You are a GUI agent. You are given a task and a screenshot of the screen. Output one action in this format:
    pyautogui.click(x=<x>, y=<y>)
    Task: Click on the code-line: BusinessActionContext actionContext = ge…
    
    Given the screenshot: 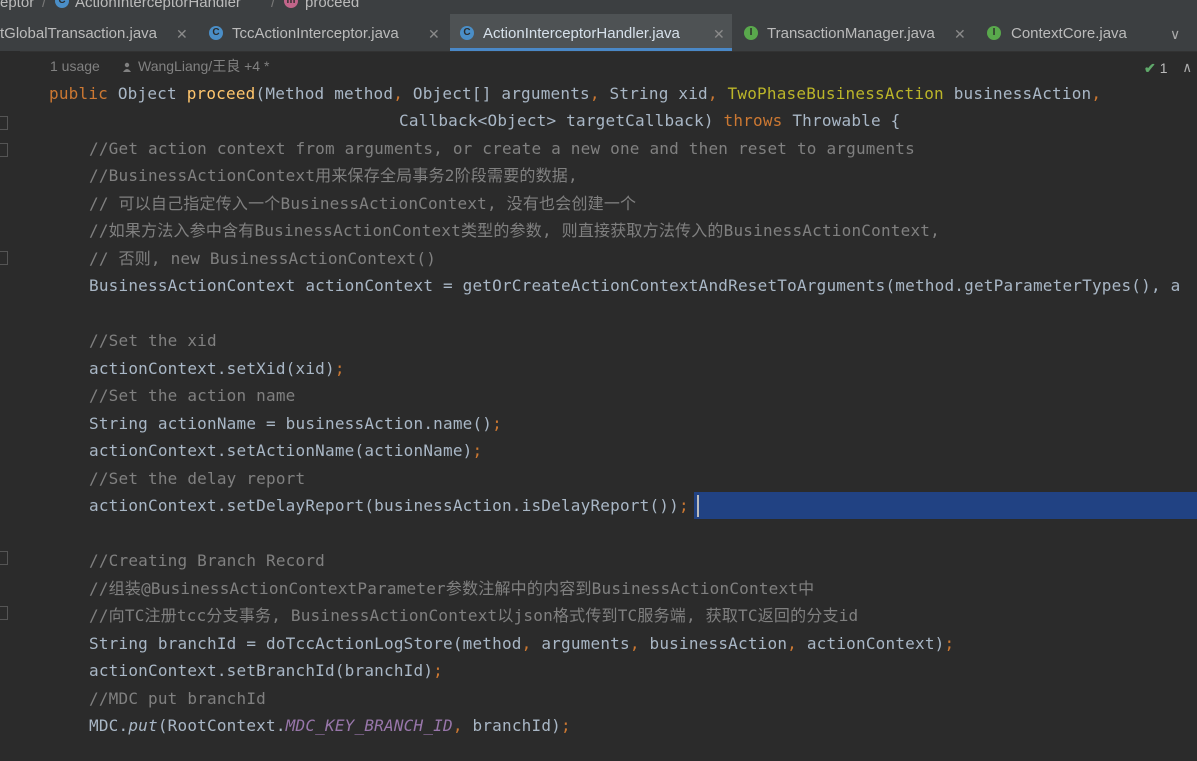 What is the action you would take?
    pyautogui.click(x=635, y=285)
    